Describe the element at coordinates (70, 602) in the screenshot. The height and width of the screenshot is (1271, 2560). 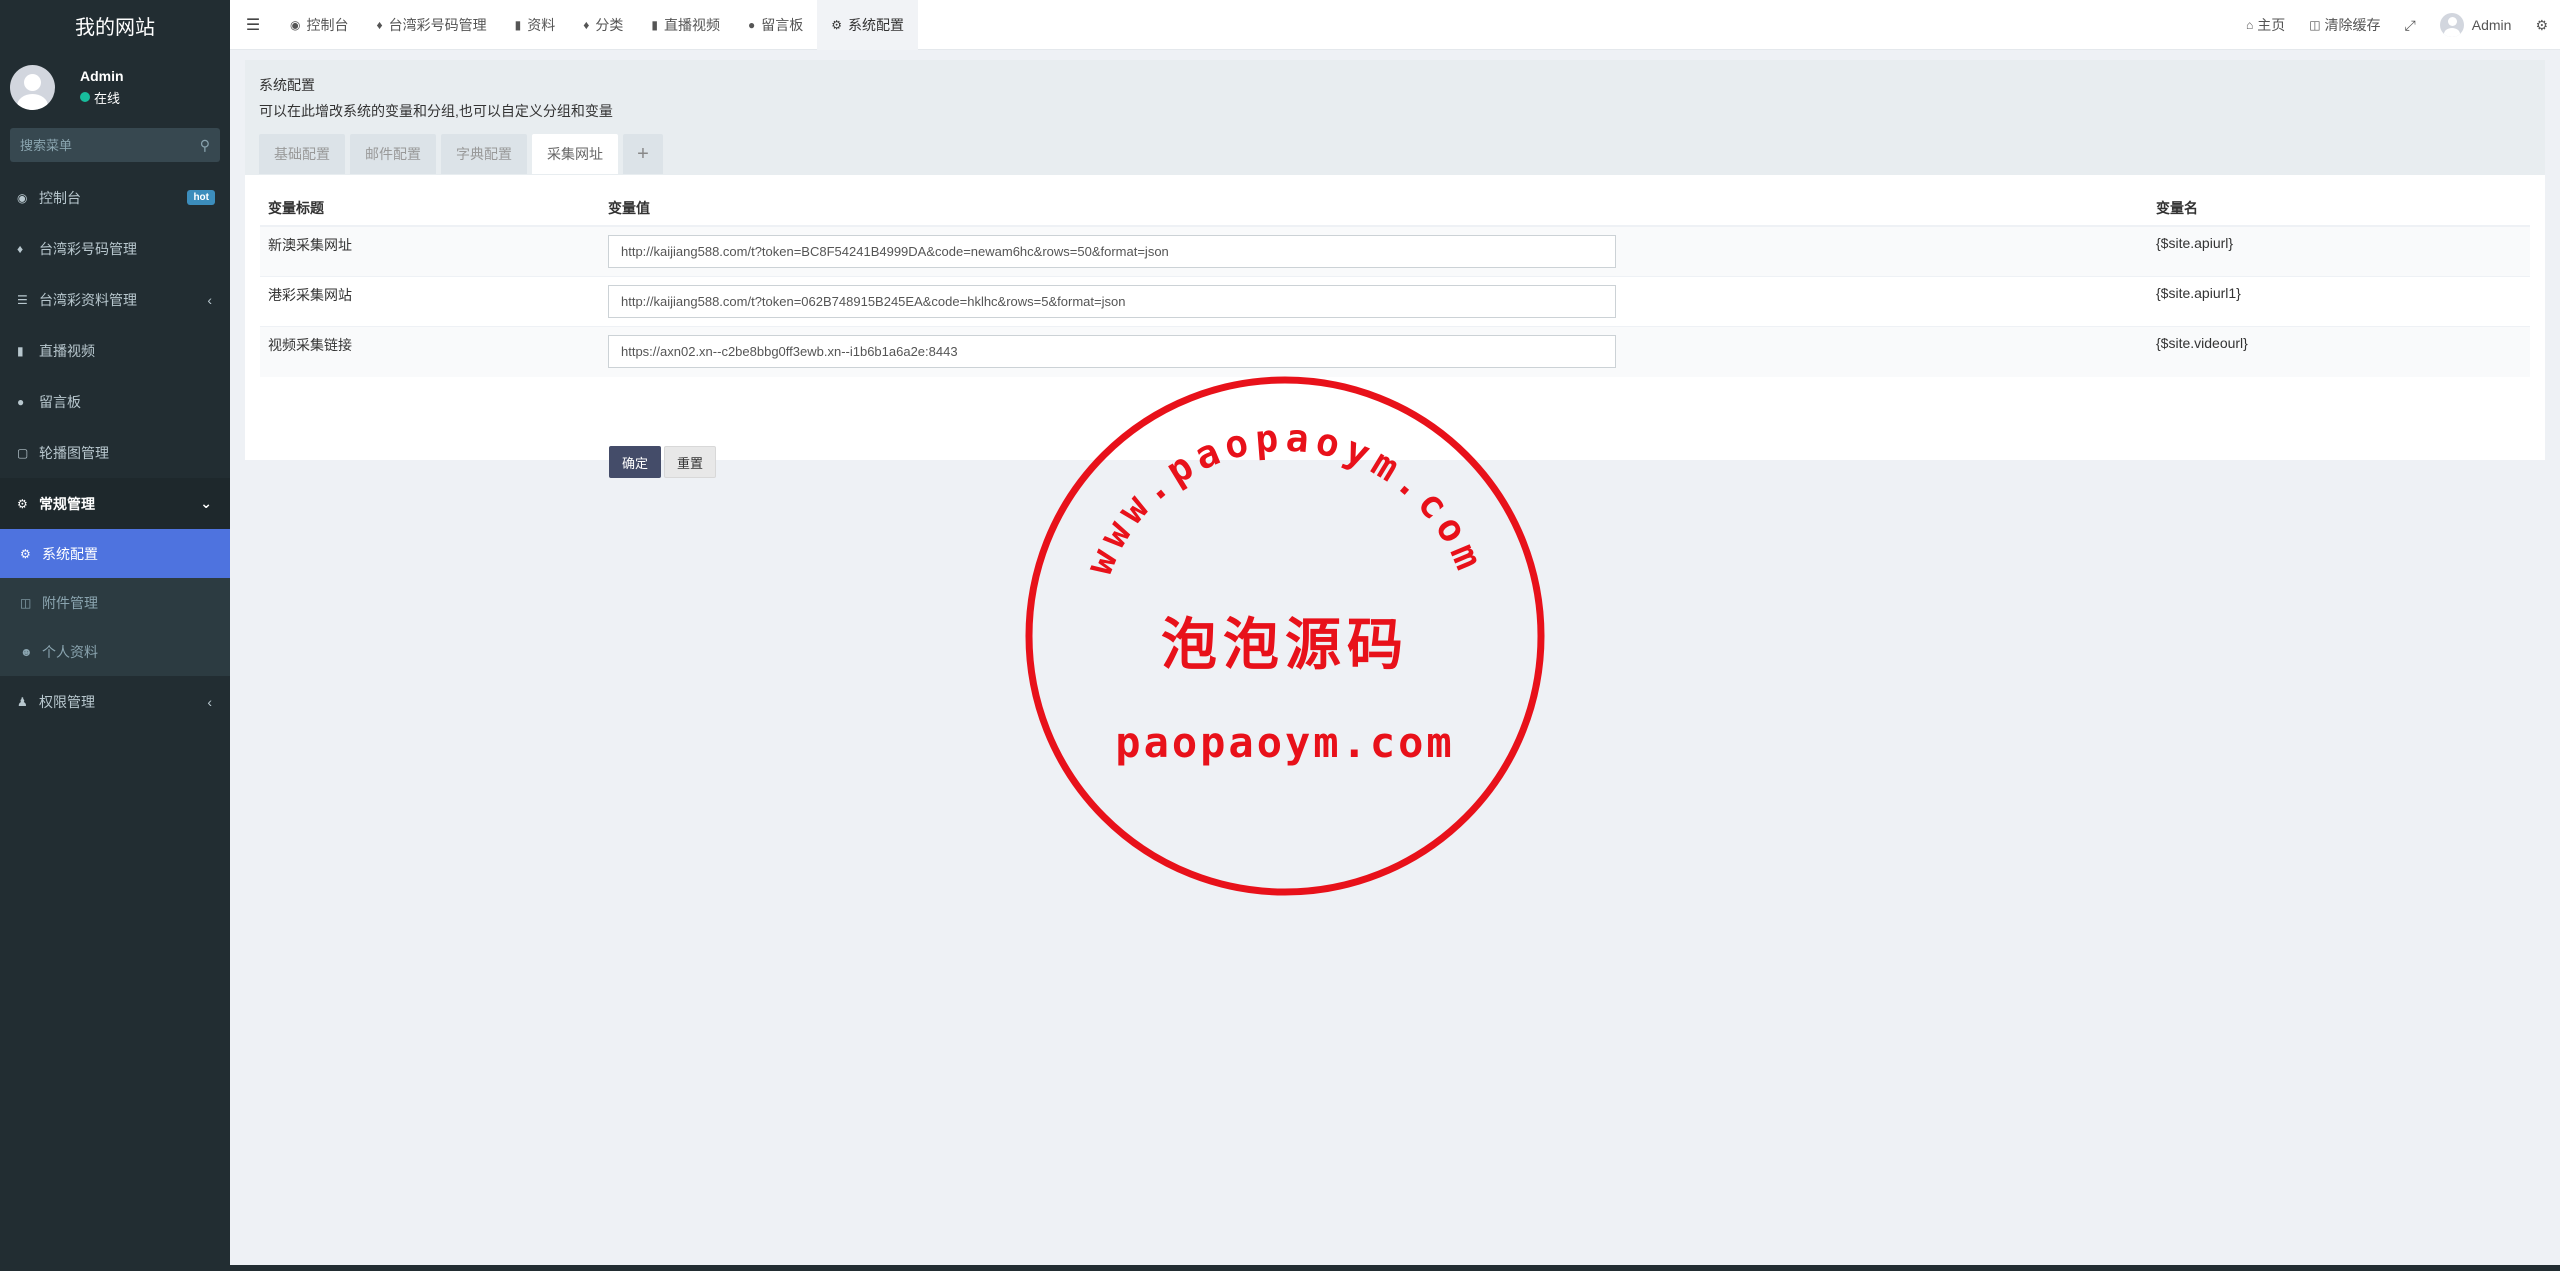
I see `sidebar-item-label: 附件管理` at that location.